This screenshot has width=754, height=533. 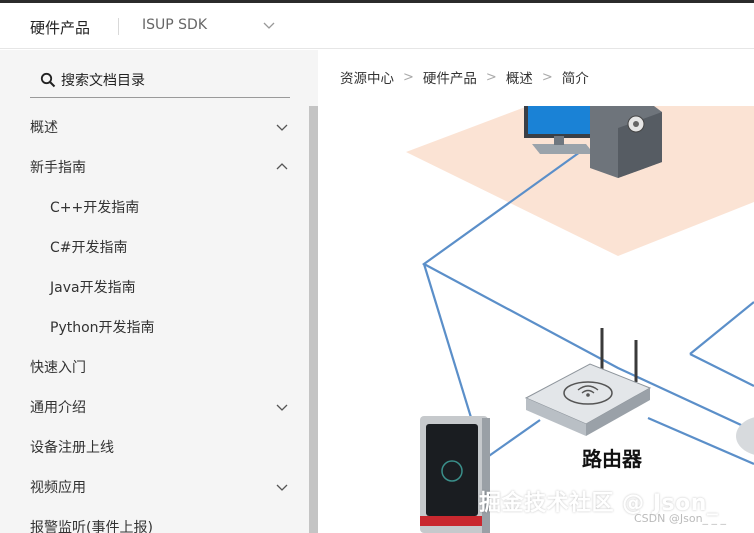 What do you see at coordinates (588, 382) in the screenshot?
I see `router-icon` at bounding box center [588, 382].